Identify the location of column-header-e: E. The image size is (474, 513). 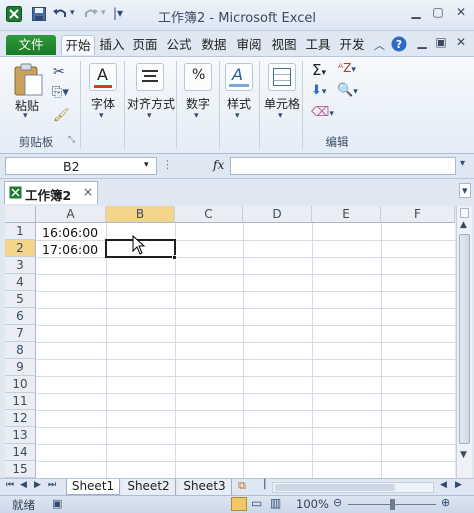
(346, 214).